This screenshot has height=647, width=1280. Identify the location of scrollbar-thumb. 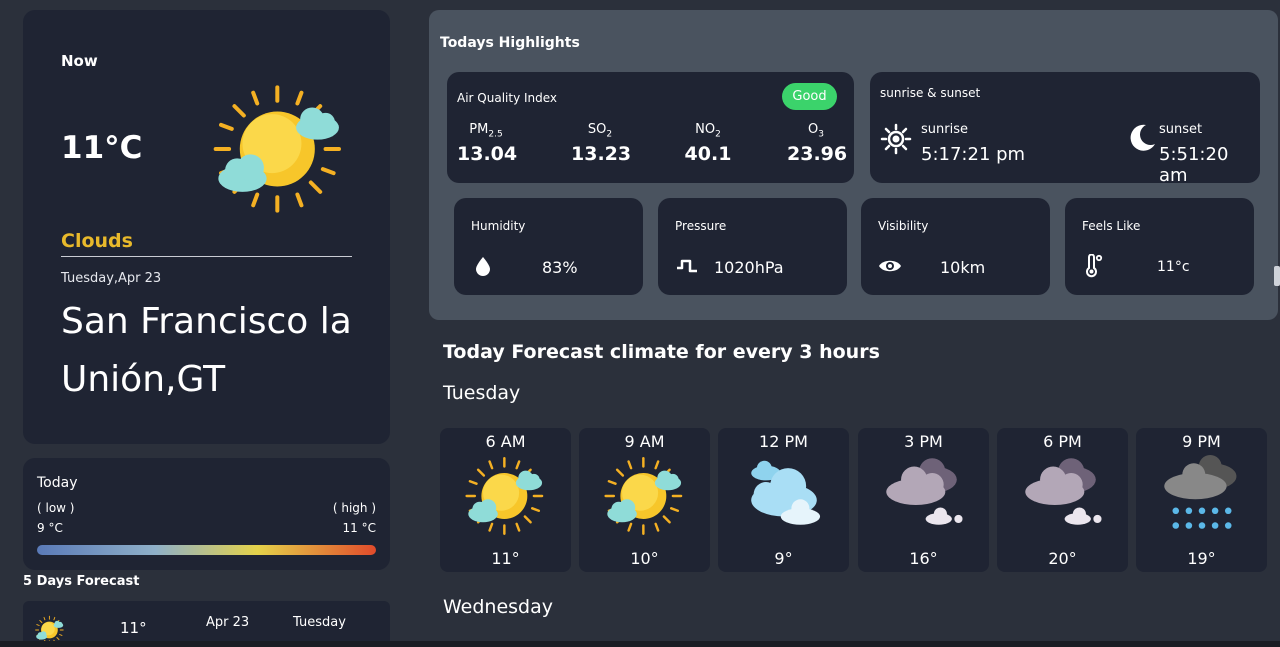
(1277, 276).